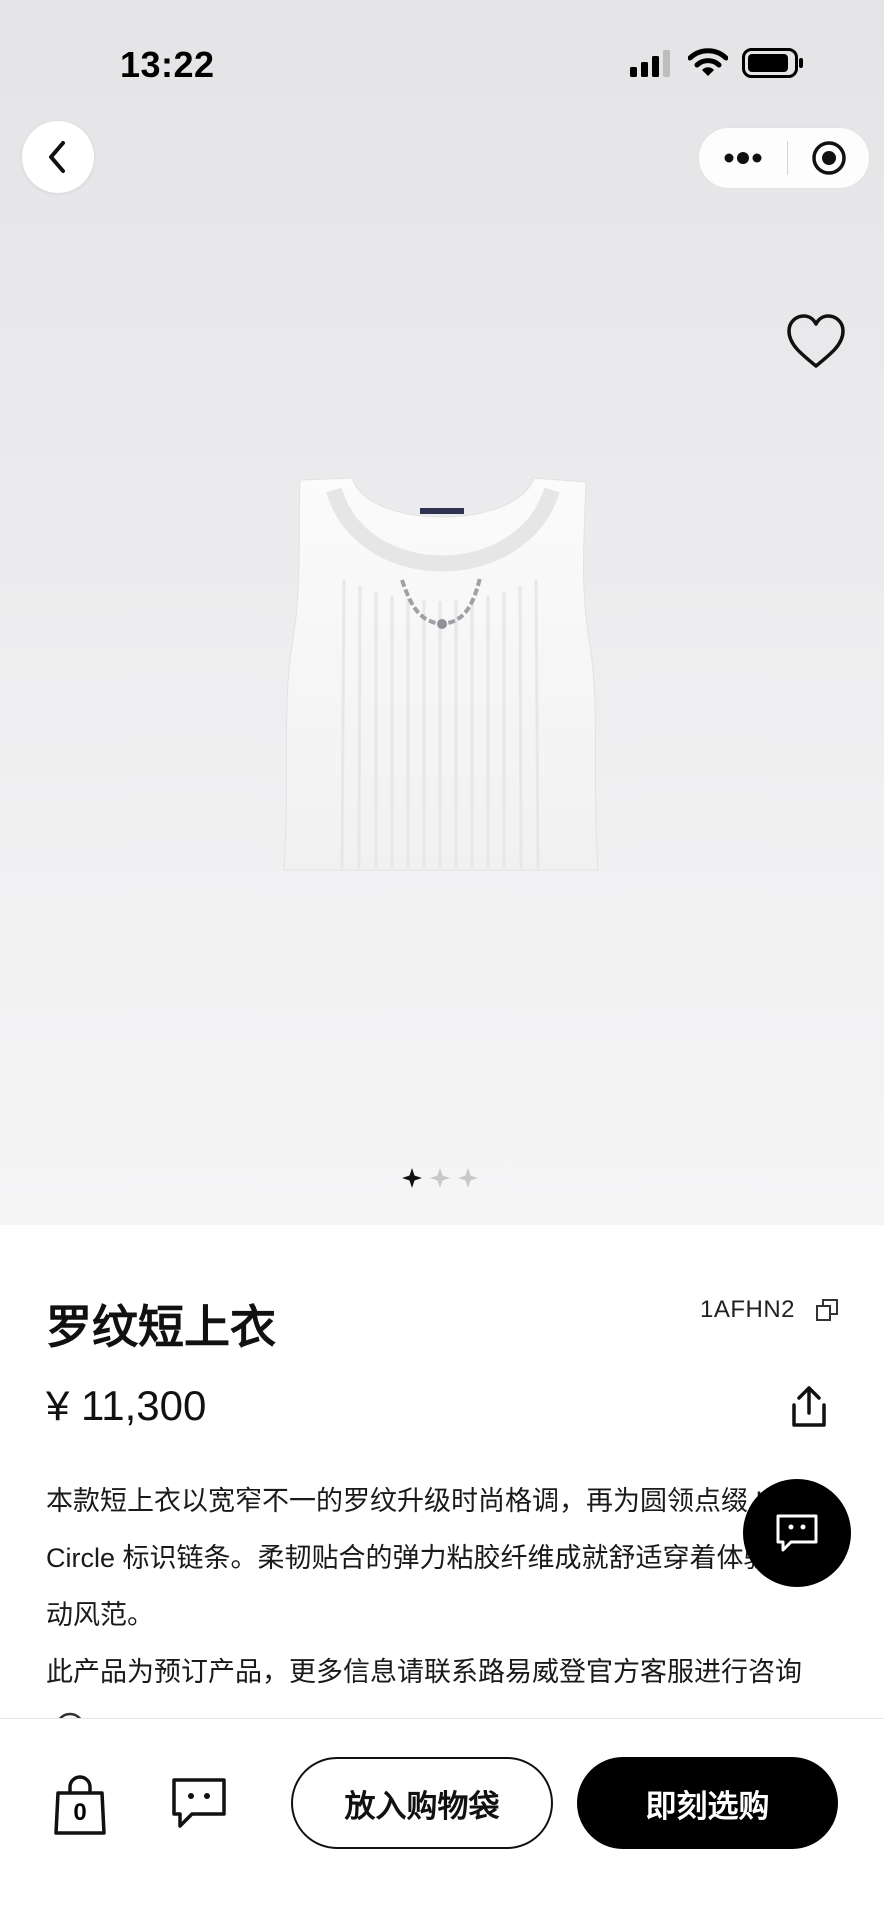 This screenshot has height=1921, width=884. What do you see at coordinates (816, 342) in the screenshot?
I see `heart-icon` at bounding box center [816, 342].